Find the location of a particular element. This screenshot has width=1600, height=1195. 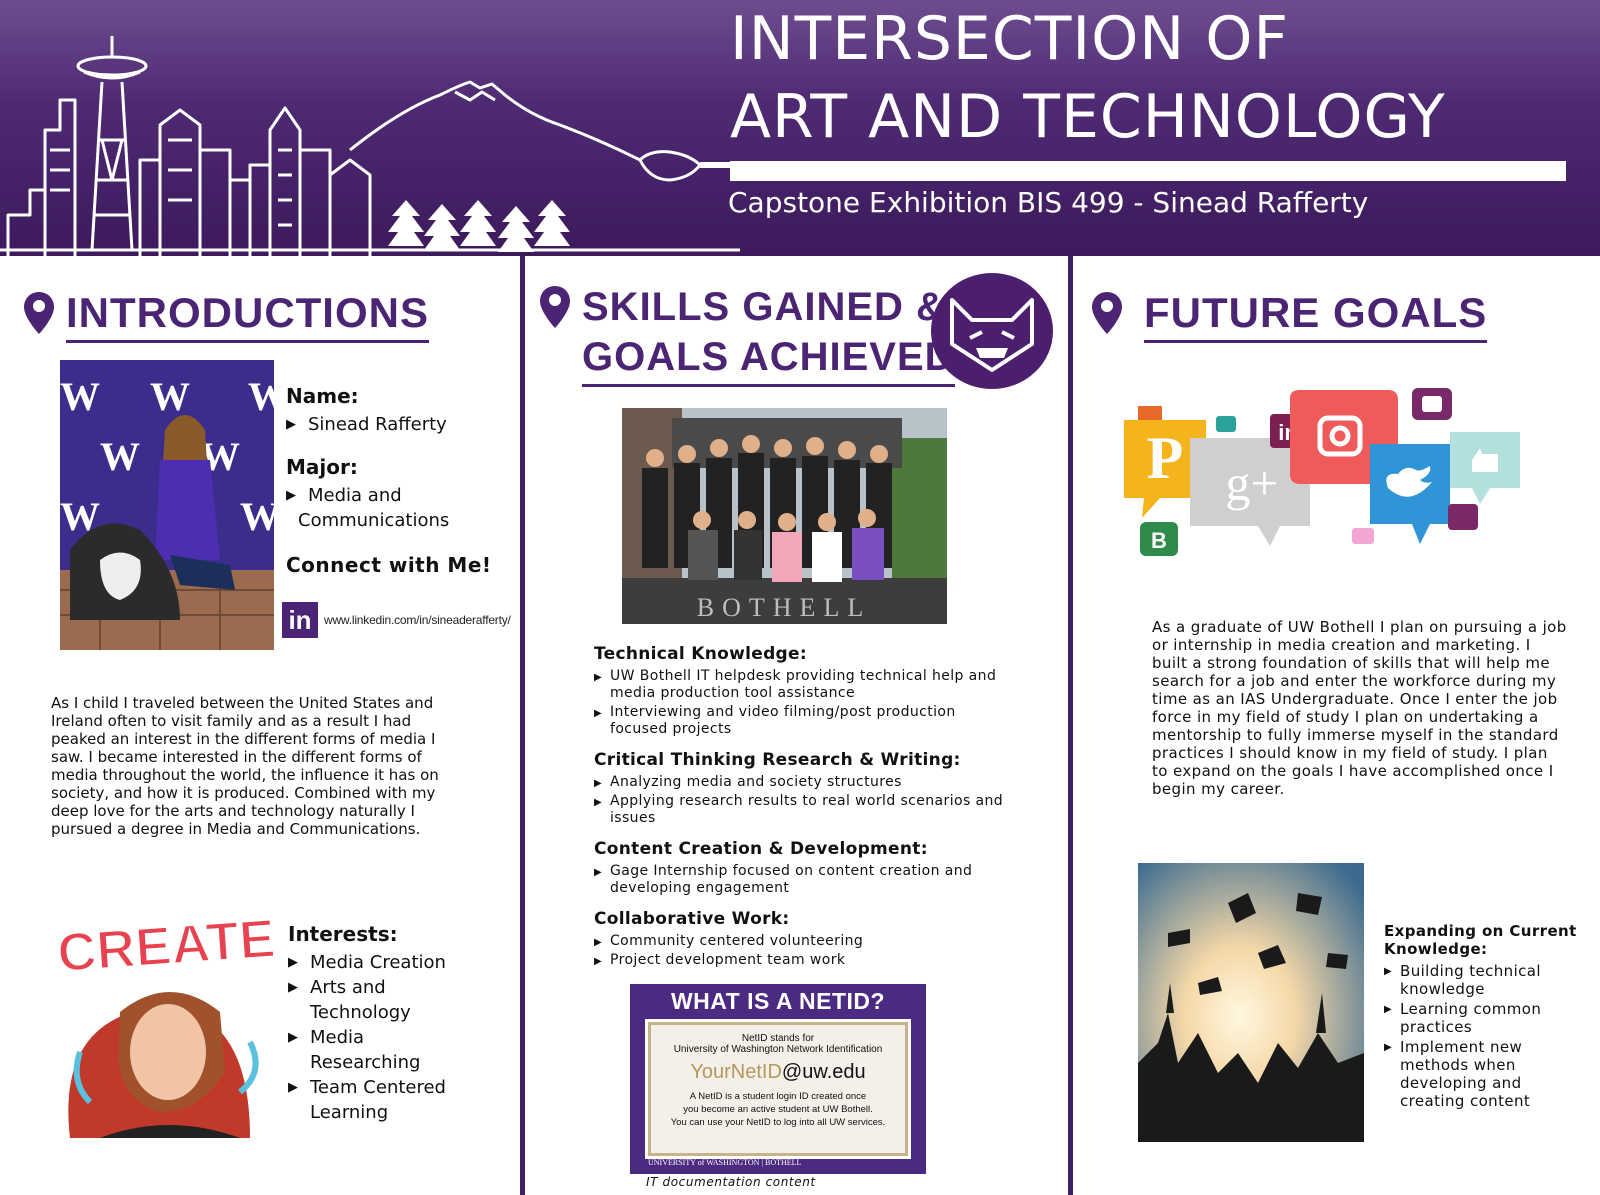

svg-text: P is located at coordinates (1165, 458).